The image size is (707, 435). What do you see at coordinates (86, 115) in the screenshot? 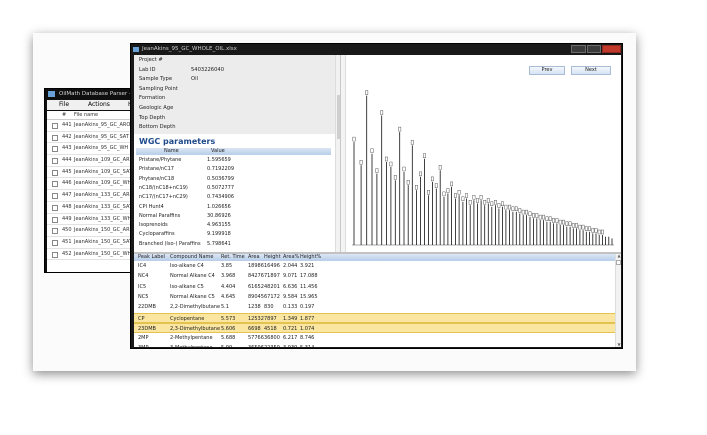
I see `col-file-name: File name` at bounding box center [86, 115].